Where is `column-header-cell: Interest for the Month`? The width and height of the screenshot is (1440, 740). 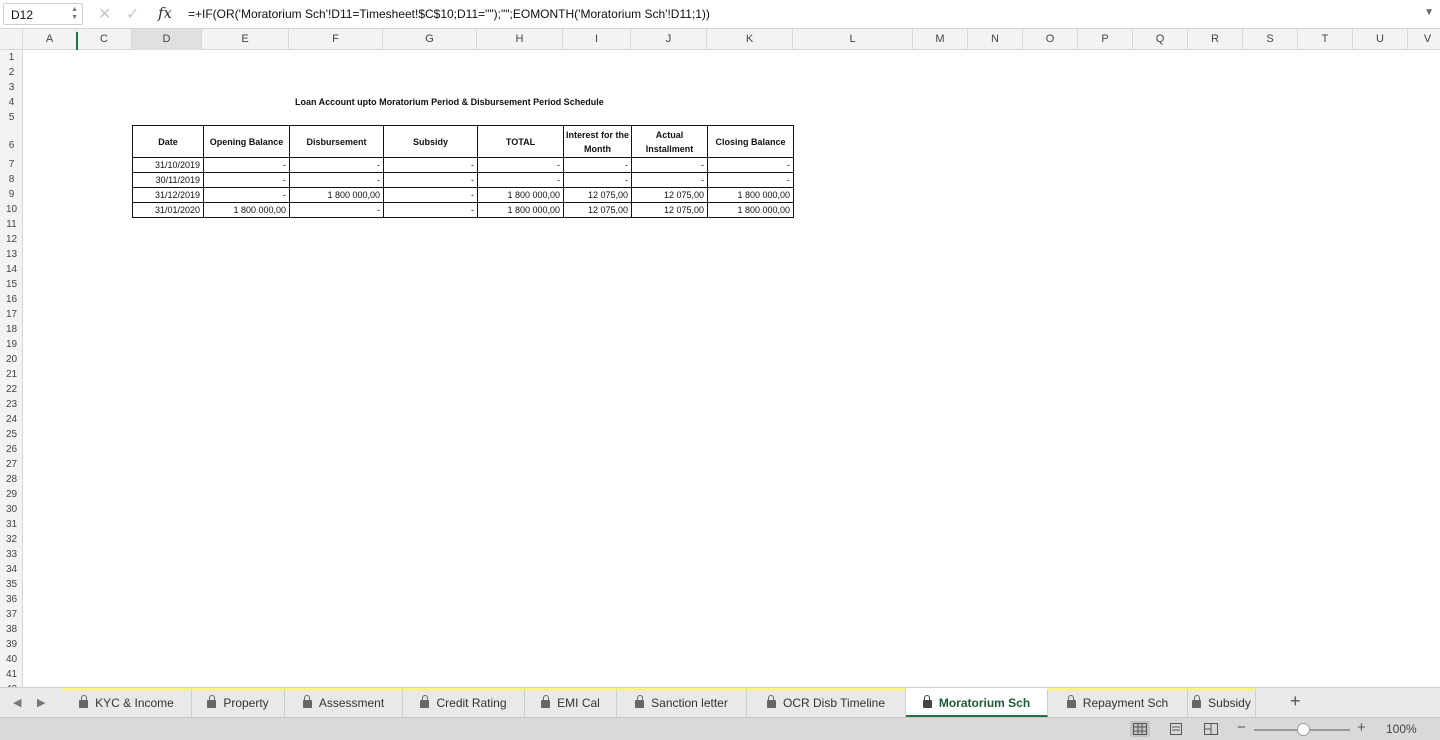 column-header-cell: Interest for the Month is located at coordinates (597, 141).